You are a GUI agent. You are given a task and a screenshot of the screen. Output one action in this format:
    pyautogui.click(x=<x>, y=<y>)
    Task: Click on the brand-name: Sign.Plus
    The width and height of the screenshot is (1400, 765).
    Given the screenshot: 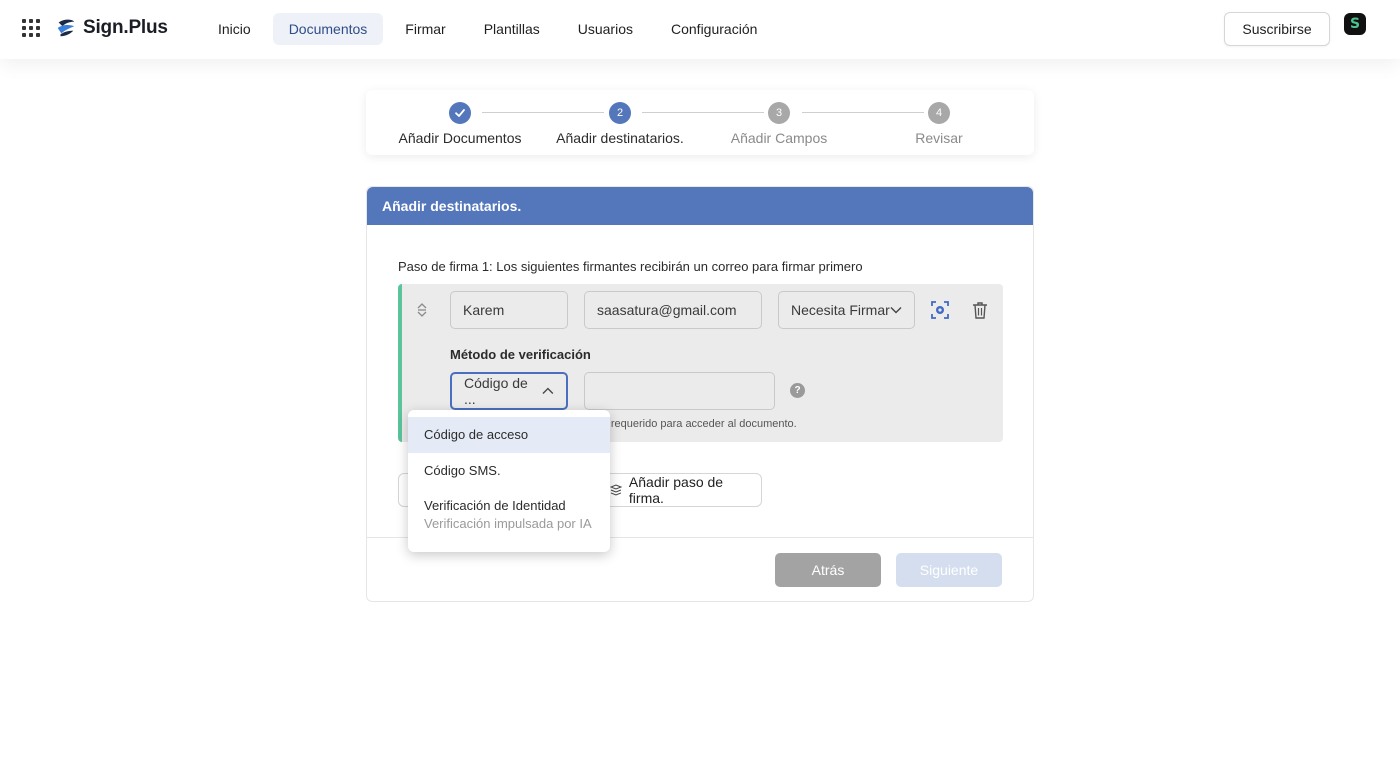 What is the action you would take?
    pyautogui.click(x=125, y=27)
    